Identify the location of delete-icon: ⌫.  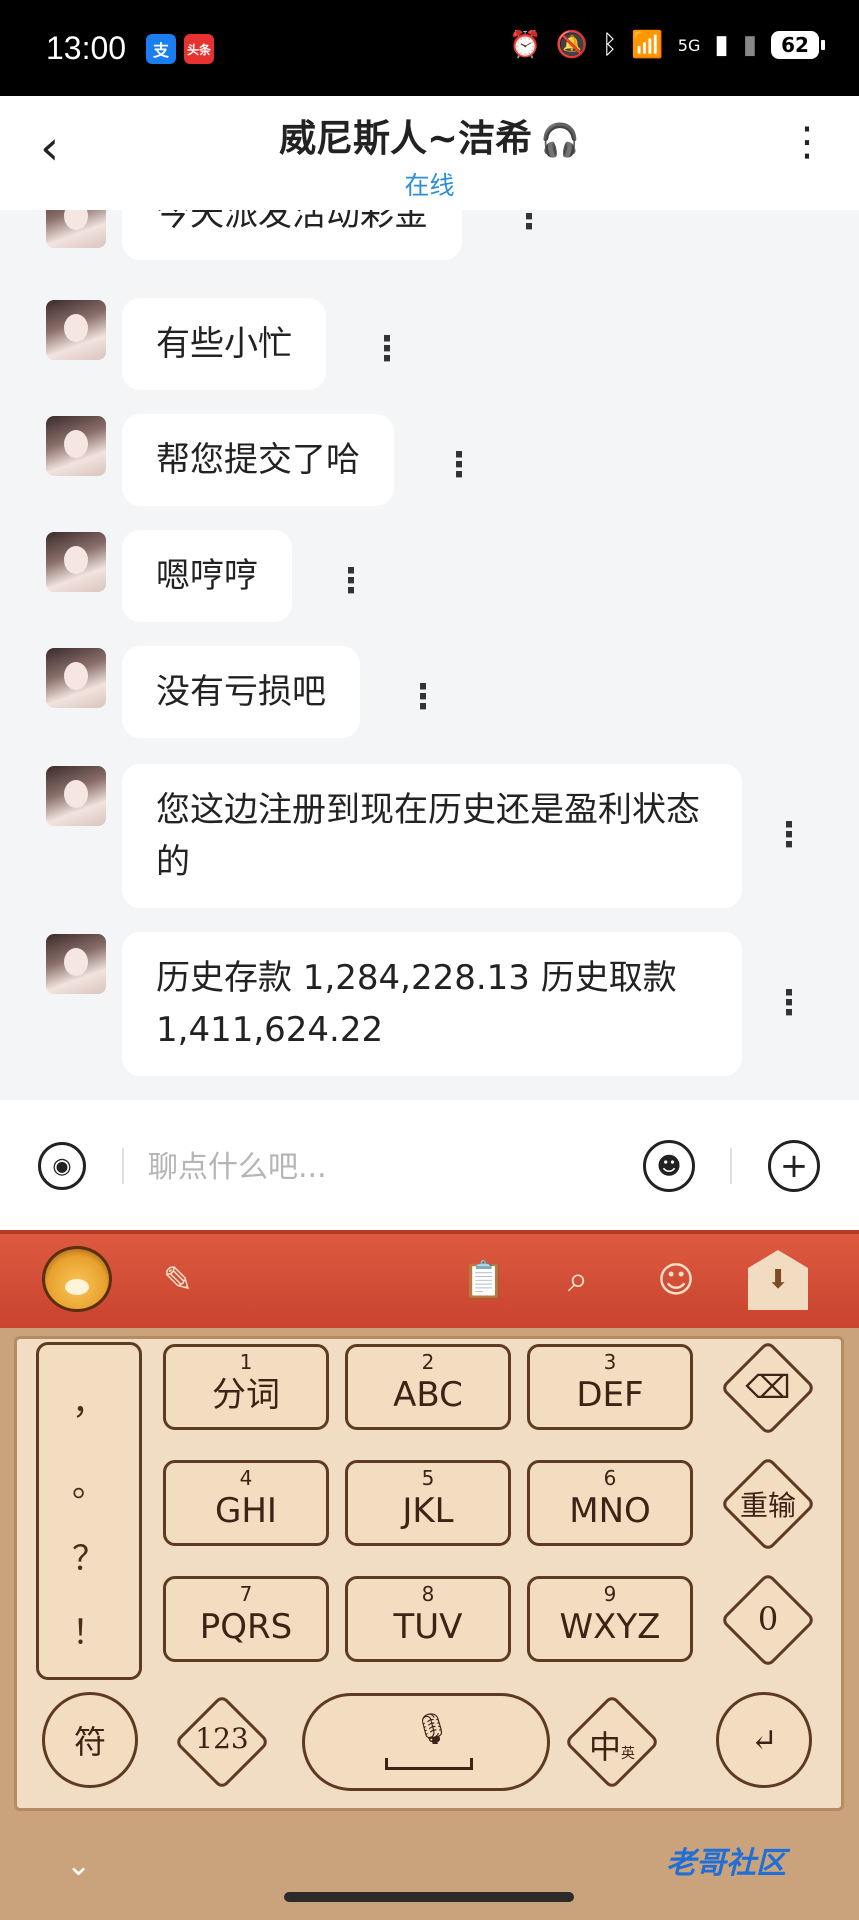
(768, 1387).